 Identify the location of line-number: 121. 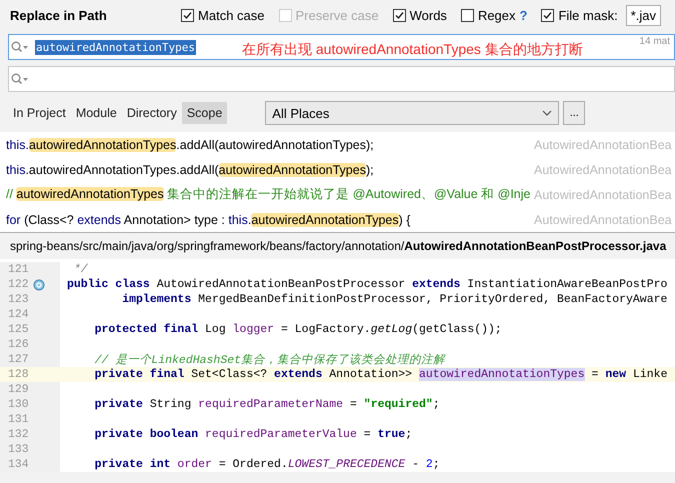
(18, 269).